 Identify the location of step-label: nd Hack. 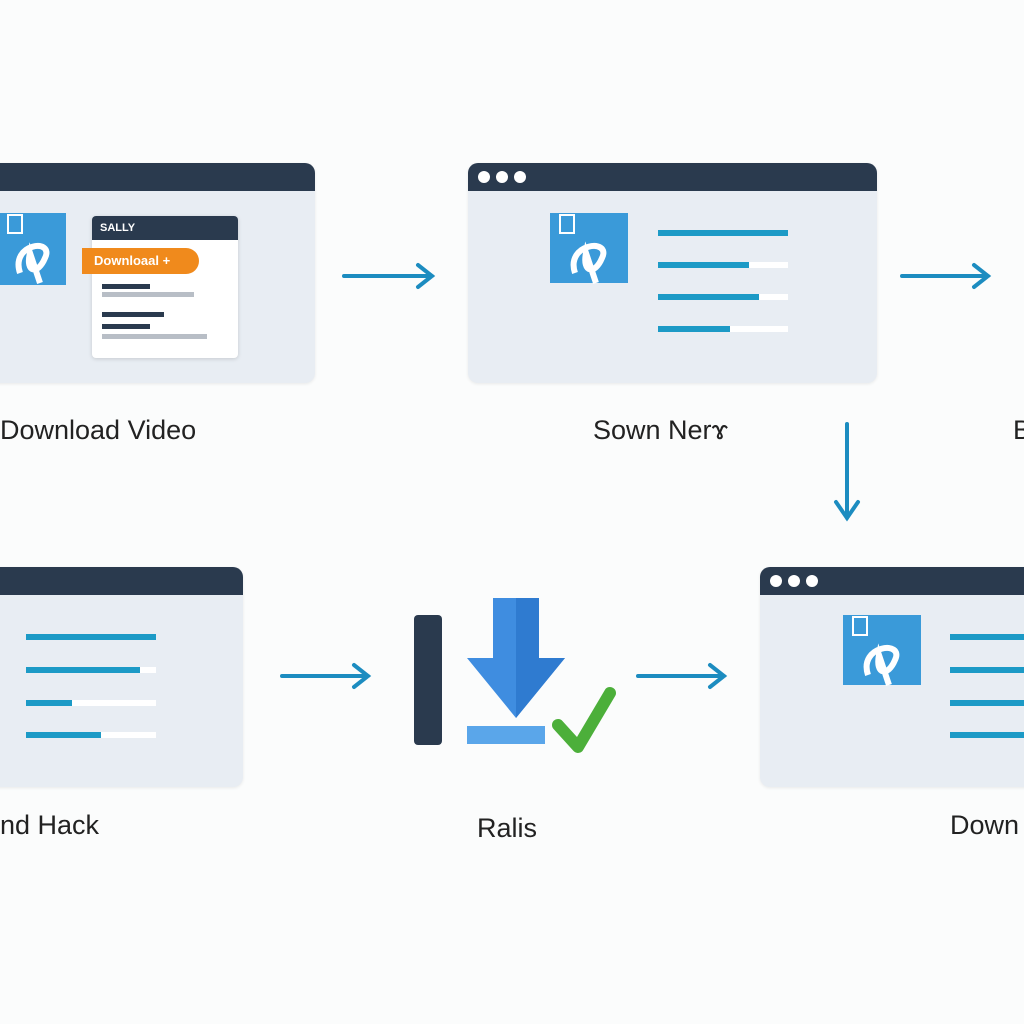
(50, 825).